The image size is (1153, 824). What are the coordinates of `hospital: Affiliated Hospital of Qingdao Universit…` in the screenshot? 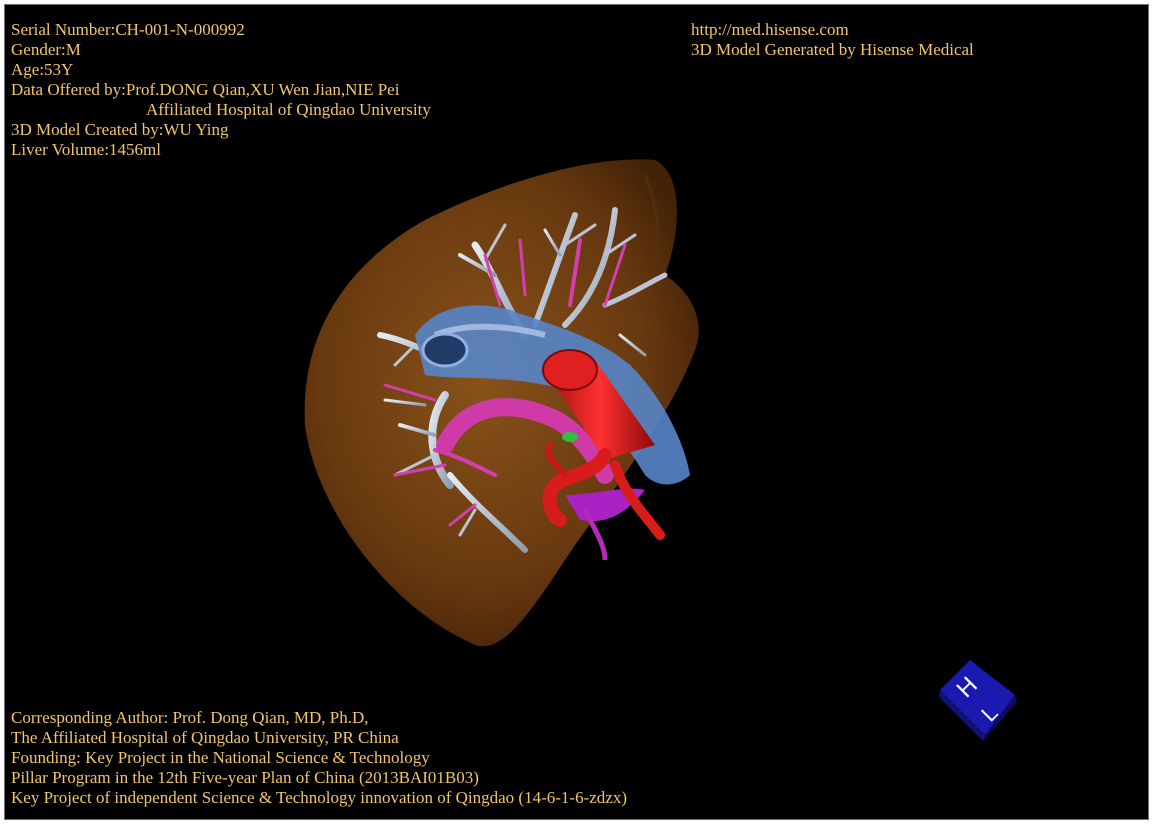 It's located at (288, 109).